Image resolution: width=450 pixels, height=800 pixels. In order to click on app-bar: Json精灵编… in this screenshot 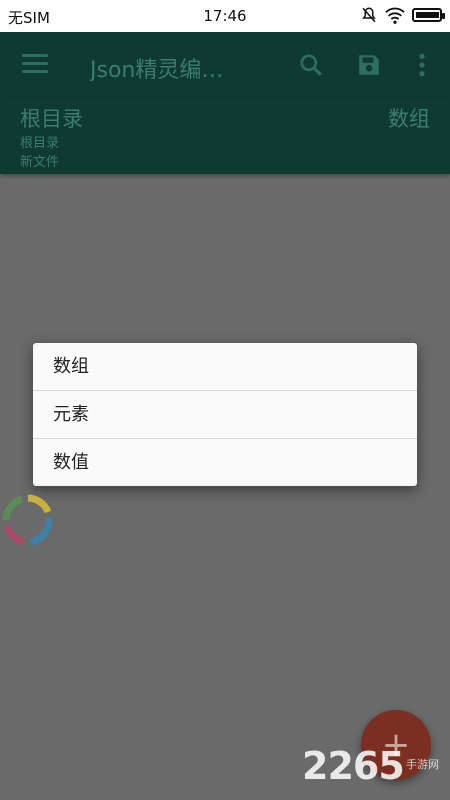, I will do `click(225, 65)`.